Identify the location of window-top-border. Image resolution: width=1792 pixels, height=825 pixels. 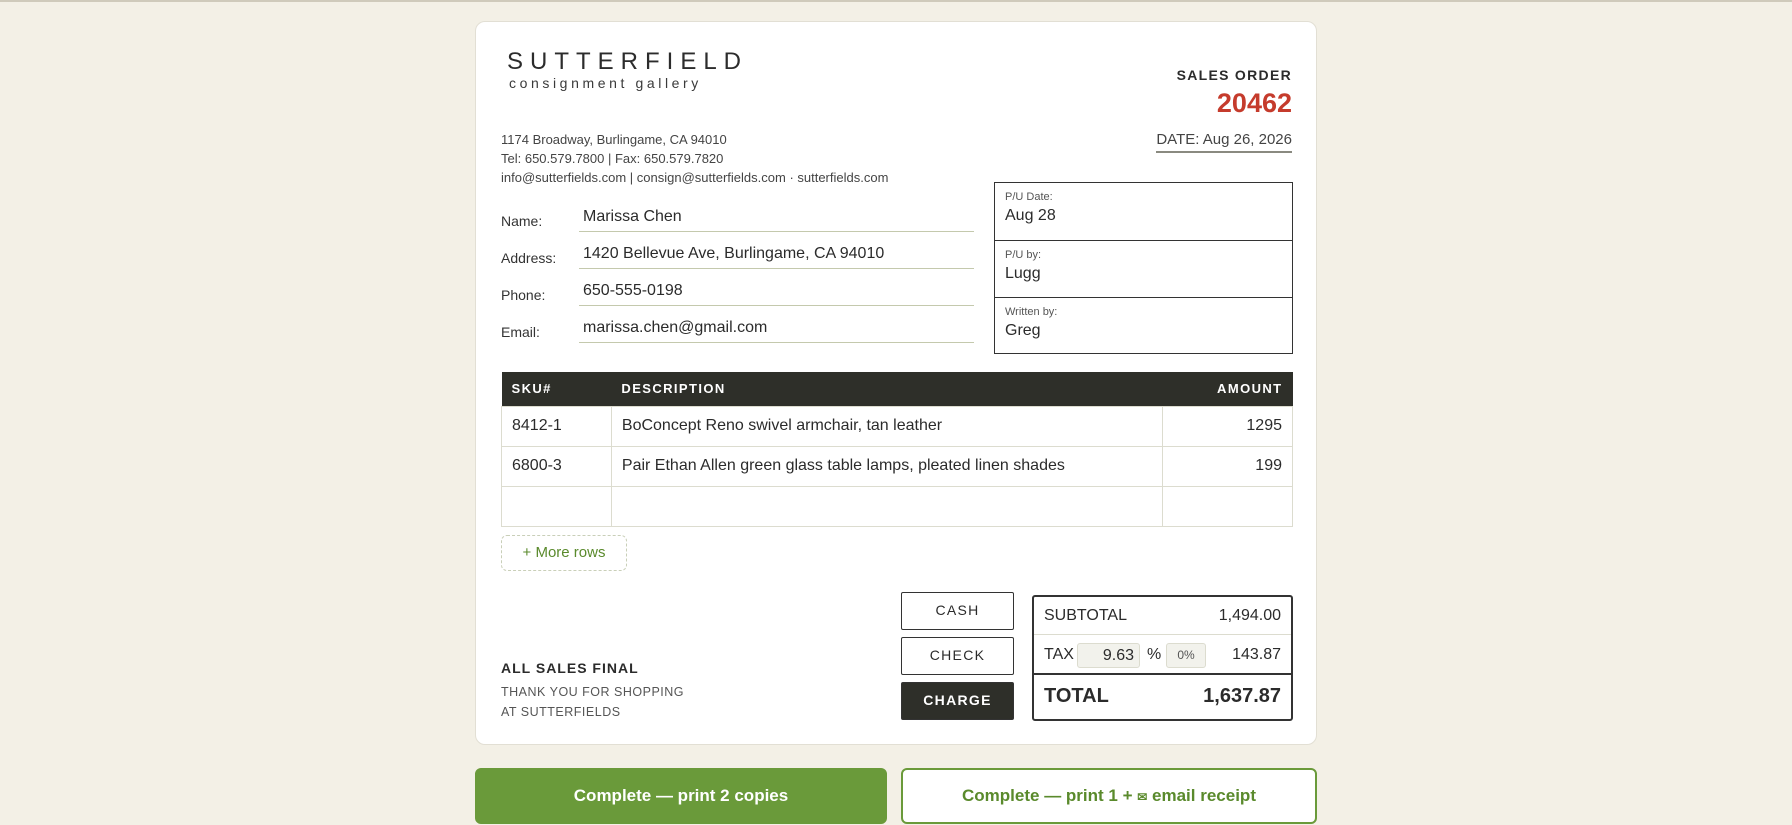
(896, 1).